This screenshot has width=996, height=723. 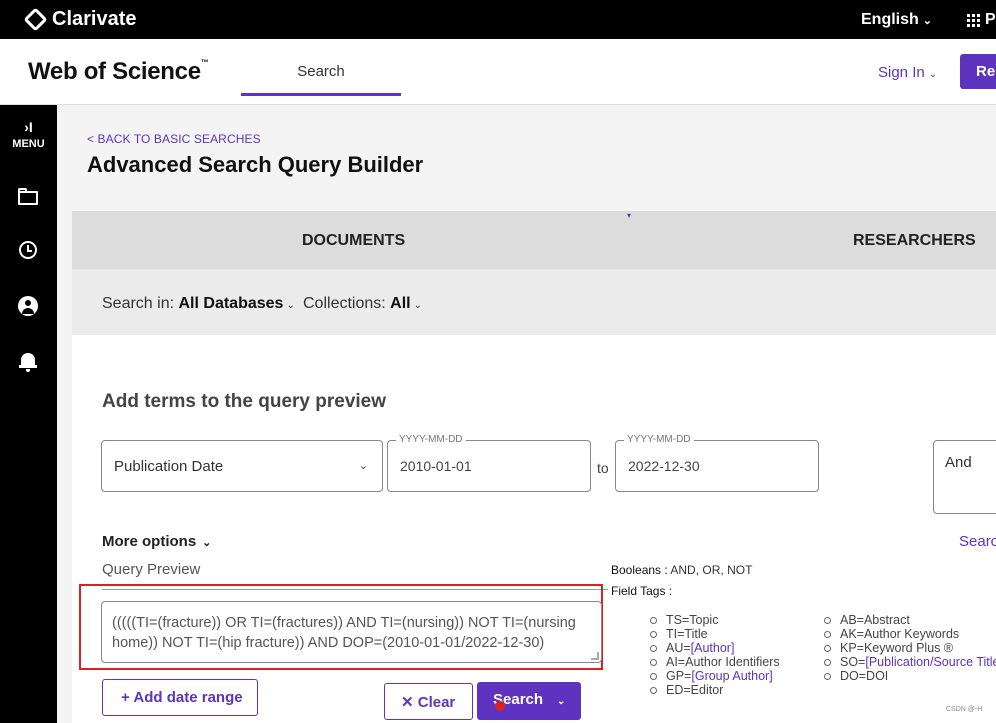 I want to click on cursor-marker, so click(x=500, y=706).